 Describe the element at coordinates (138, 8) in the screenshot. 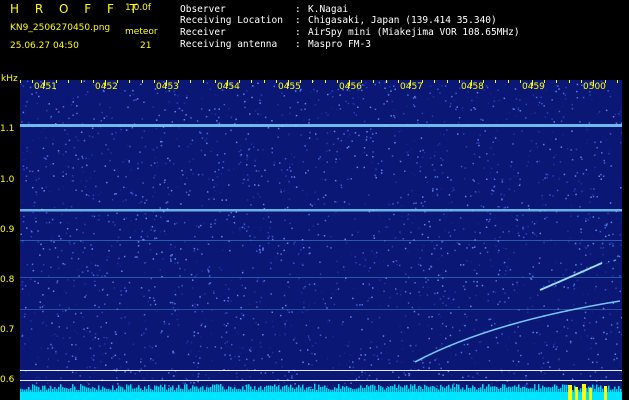

I see `version-label: 1.0.0f` at that location.